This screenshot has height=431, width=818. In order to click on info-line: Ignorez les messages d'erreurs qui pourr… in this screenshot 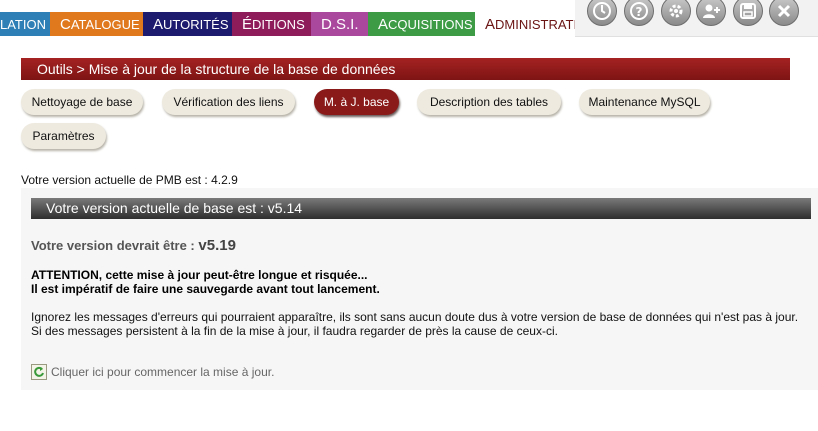, I will do `click(415, 317)`.